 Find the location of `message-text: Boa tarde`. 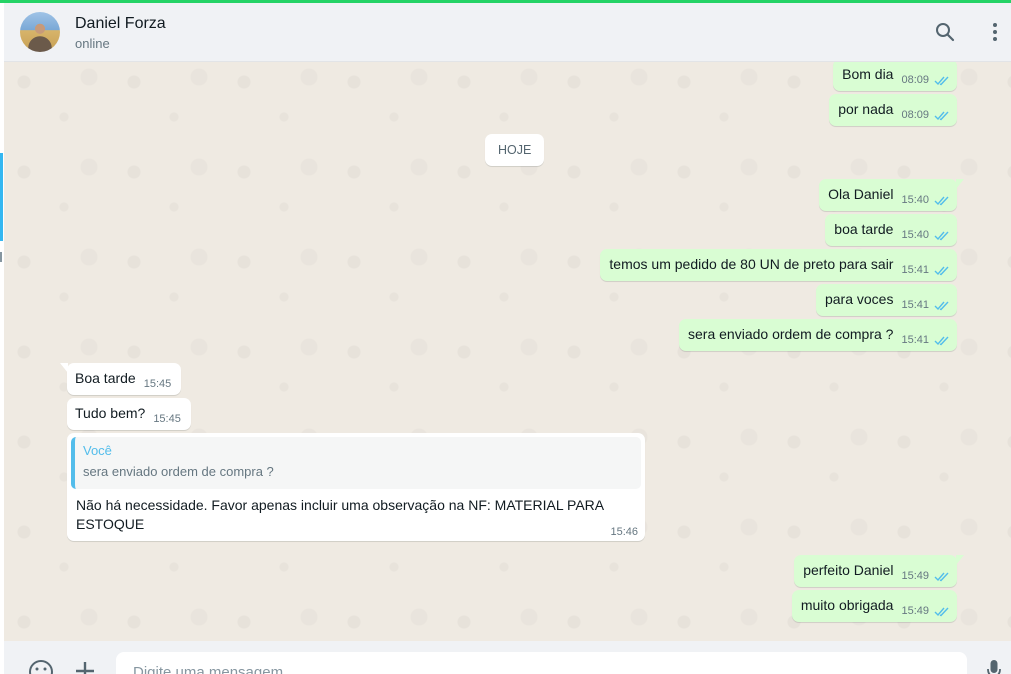

message-text: Boa tarde is located at coordinates (105, 378).